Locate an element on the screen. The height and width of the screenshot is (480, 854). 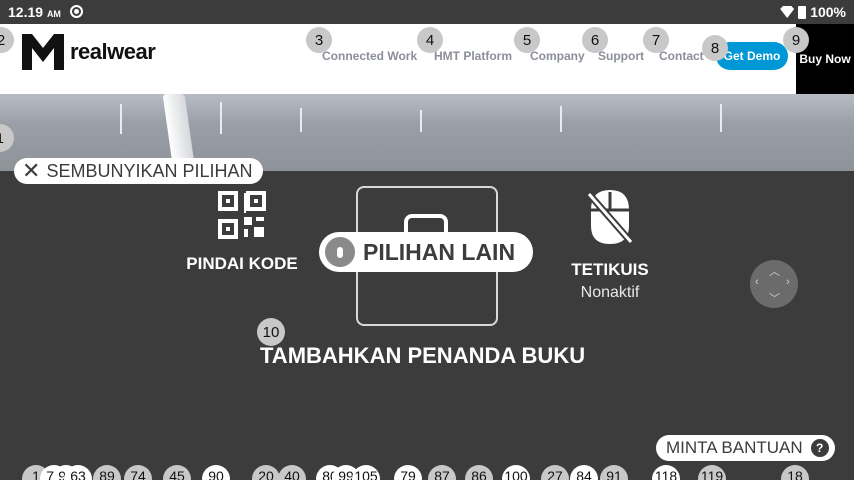
label-badge: 90 is located at coordinates (216, 472).